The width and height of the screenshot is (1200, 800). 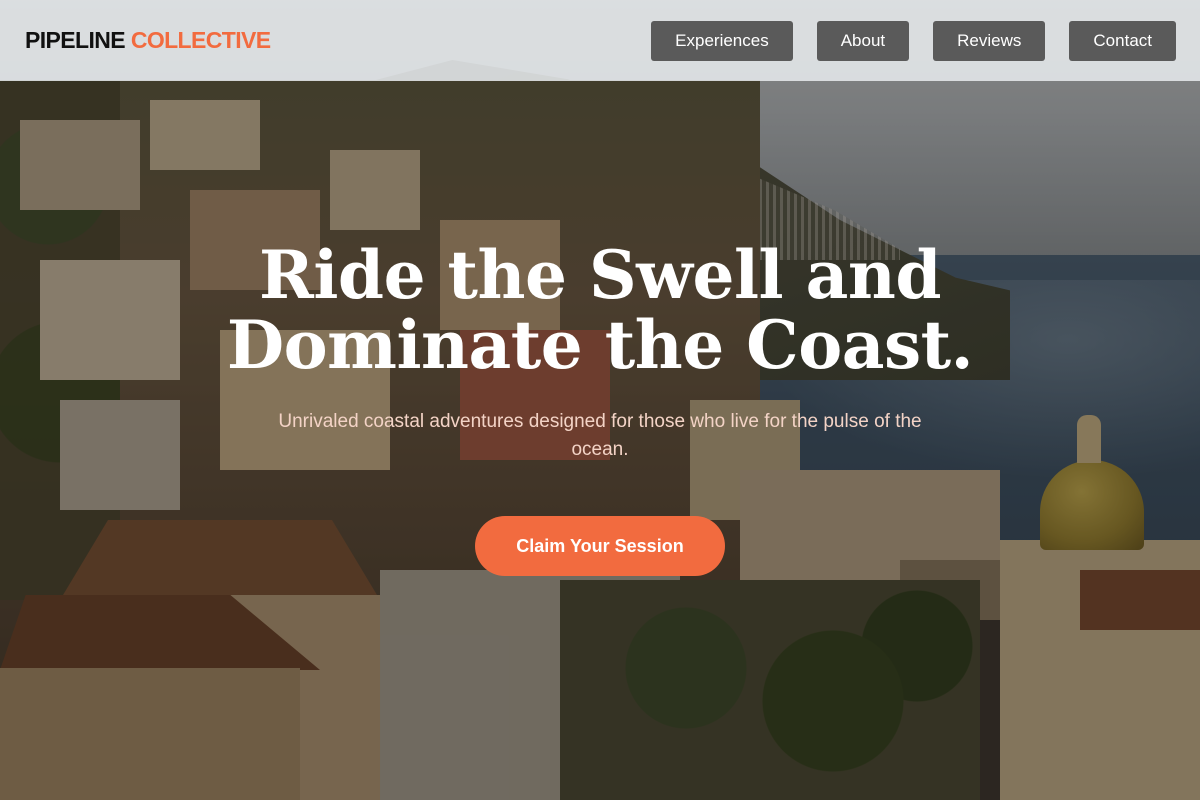 I want to click on nav-experiences-button: Experiences, so click(x=722, y=40).